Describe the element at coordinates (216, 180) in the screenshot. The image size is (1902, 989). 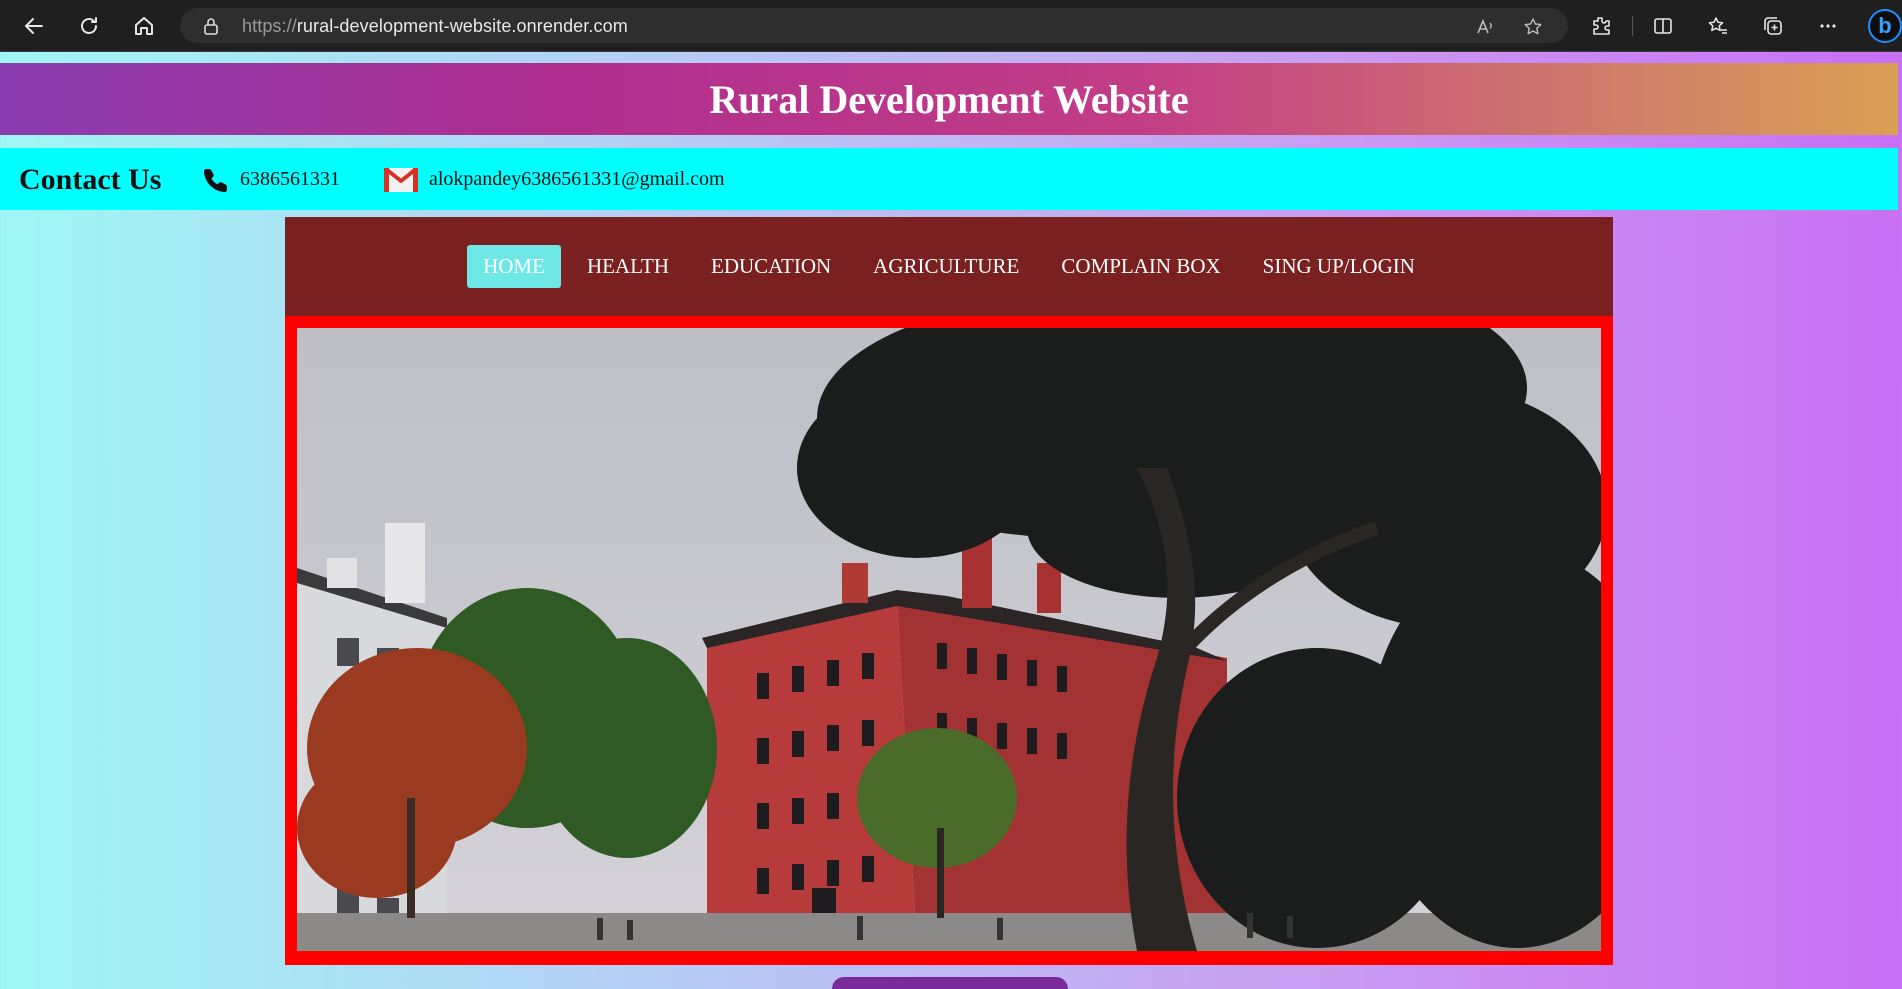
I see `phone-icon` at that location.